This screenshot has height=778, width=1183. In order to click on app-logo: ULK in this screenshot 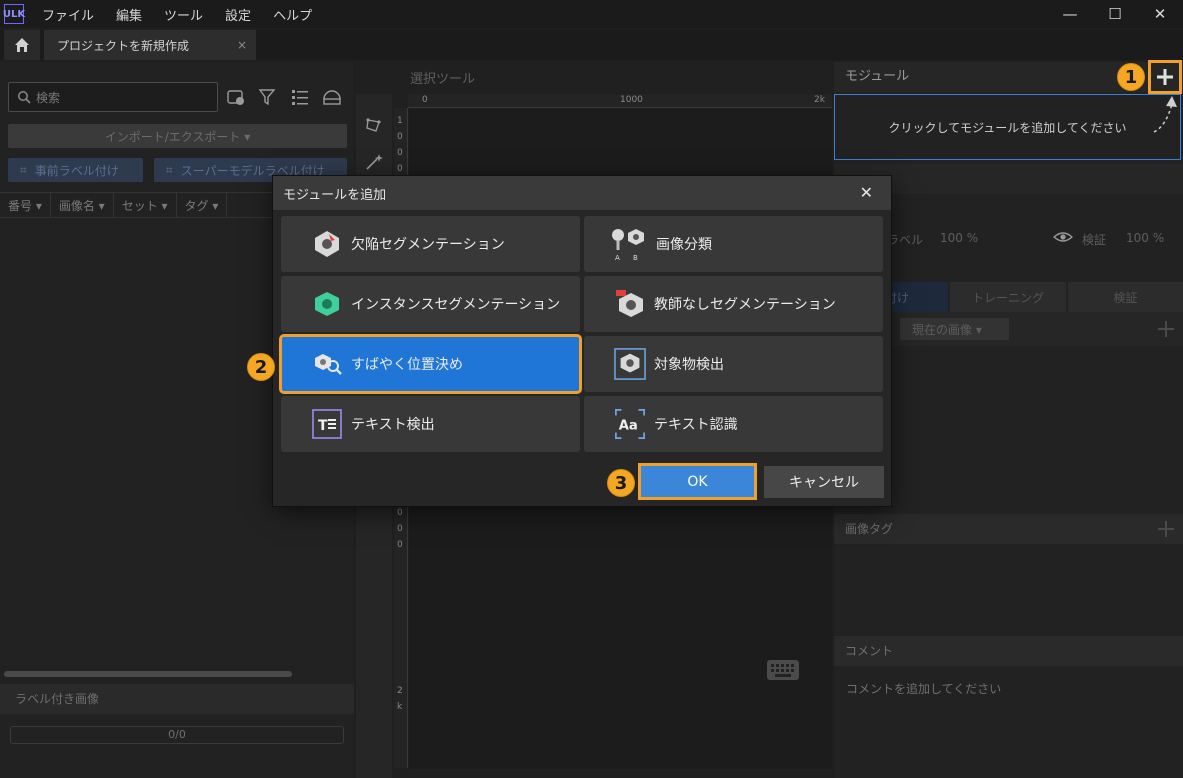, I will do `click(14, 14)`.